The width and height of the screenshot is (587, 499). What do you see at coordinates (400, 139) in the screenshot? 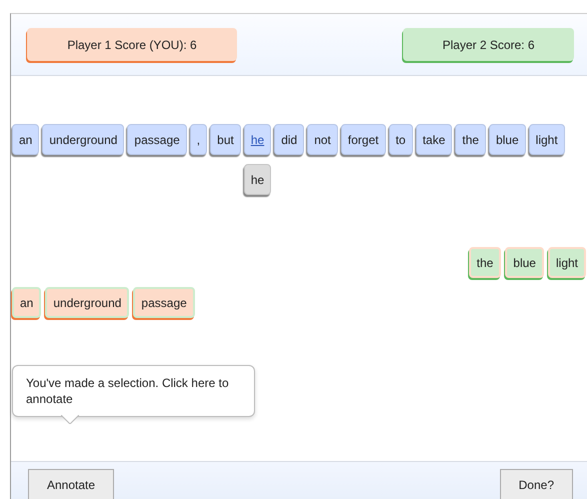
I see `word-tile: to` at bounding box center [400, 139].